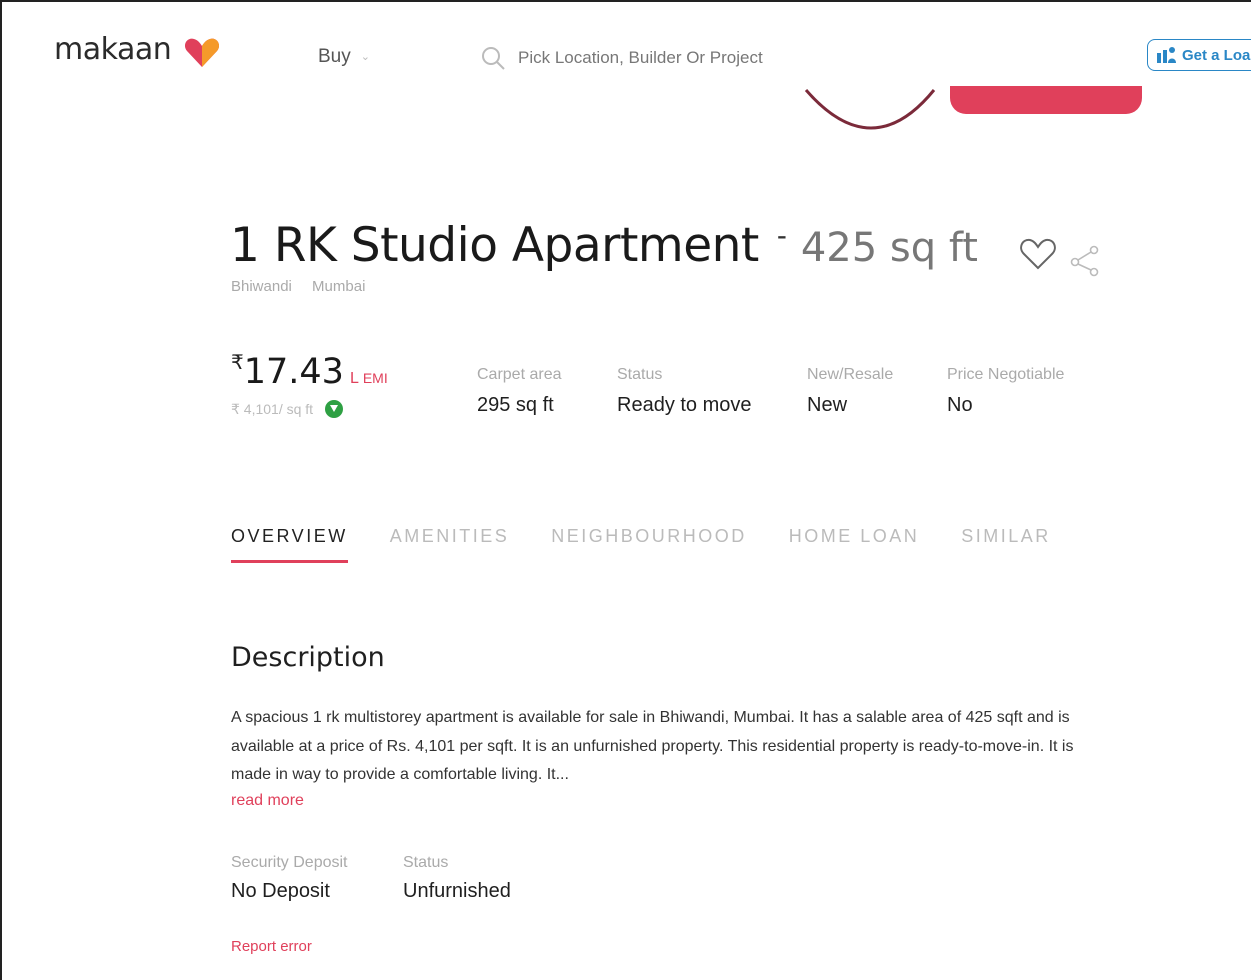 The height and width of the screenshot is (980, 1251). Describe the element at coordinates (850, 374) in the screenshot. I see `stat-label: New/Resale` at that location.